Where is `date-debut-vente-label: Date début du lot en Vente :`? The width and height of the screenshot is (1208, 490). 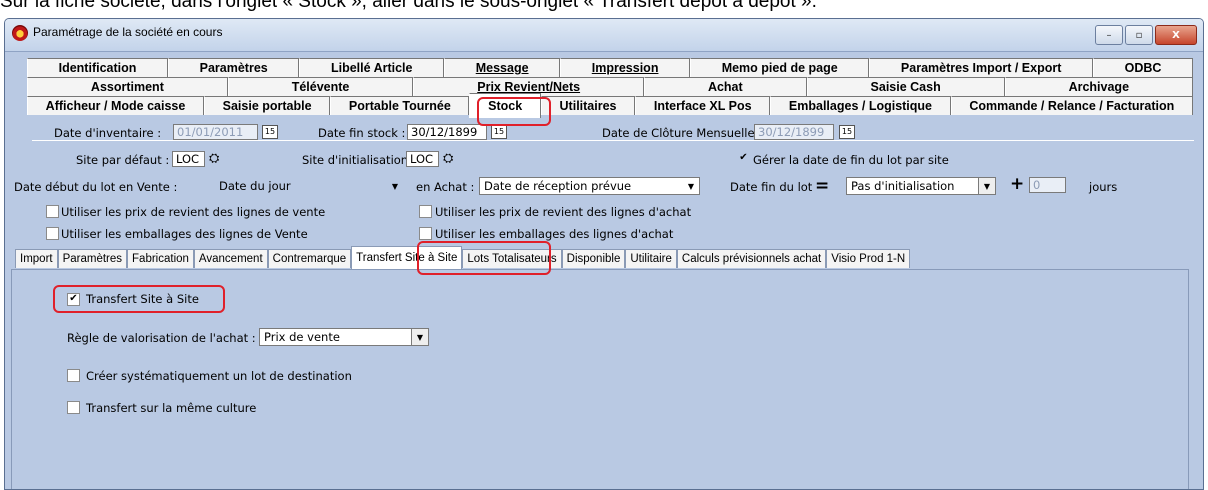 date-debut-vente-label: Date début du lot en Vente : is located at coordinates (96, 187).